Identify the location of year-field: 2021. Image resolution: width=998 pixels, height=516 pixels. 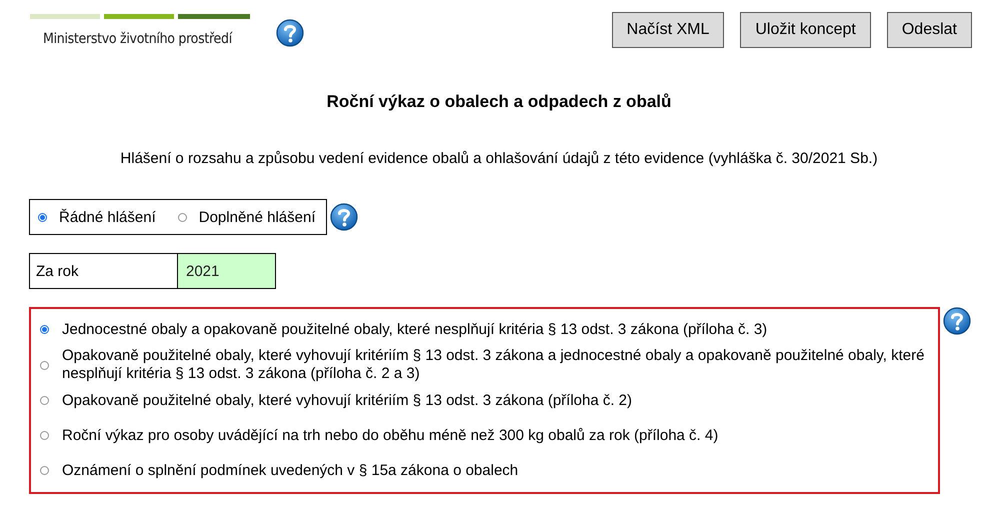
(226, 271).